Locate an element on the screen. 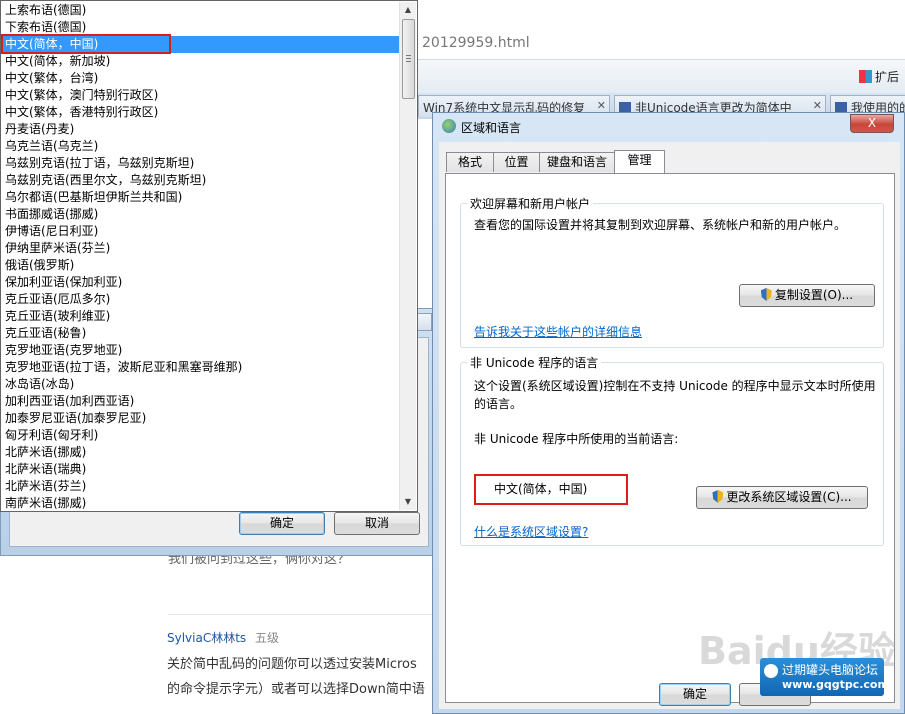 The width and height of the screenshot is (905, 714). dropdown-item: 中文(繁体，香港特别行政区) is located at coordinates (80, 112).